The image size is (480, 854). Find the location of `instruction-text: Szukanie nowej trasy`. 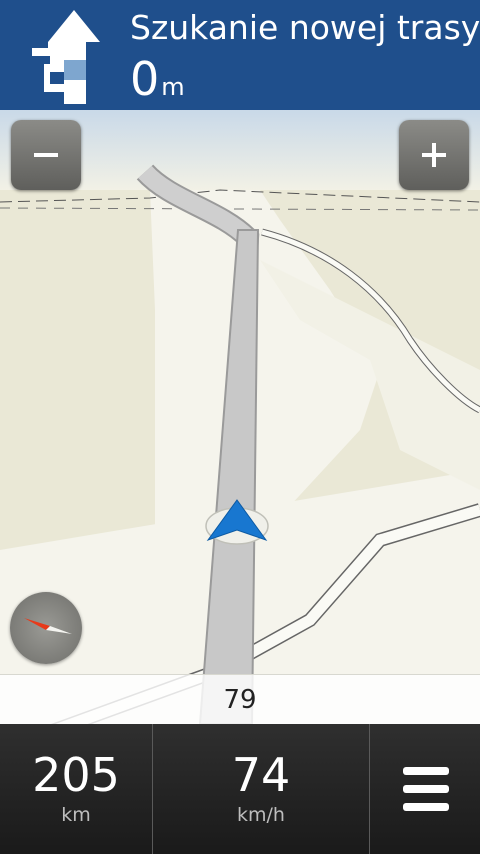

instruction-text: Szukanie nowej trasy is located at coordinates (305, 27).